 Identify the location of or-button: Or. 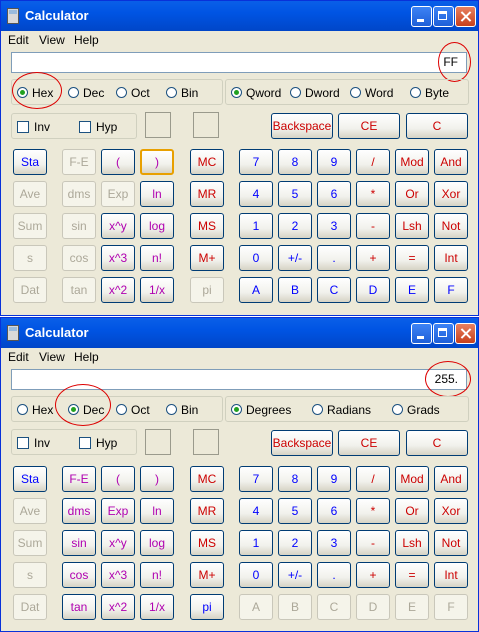
(412, 194).